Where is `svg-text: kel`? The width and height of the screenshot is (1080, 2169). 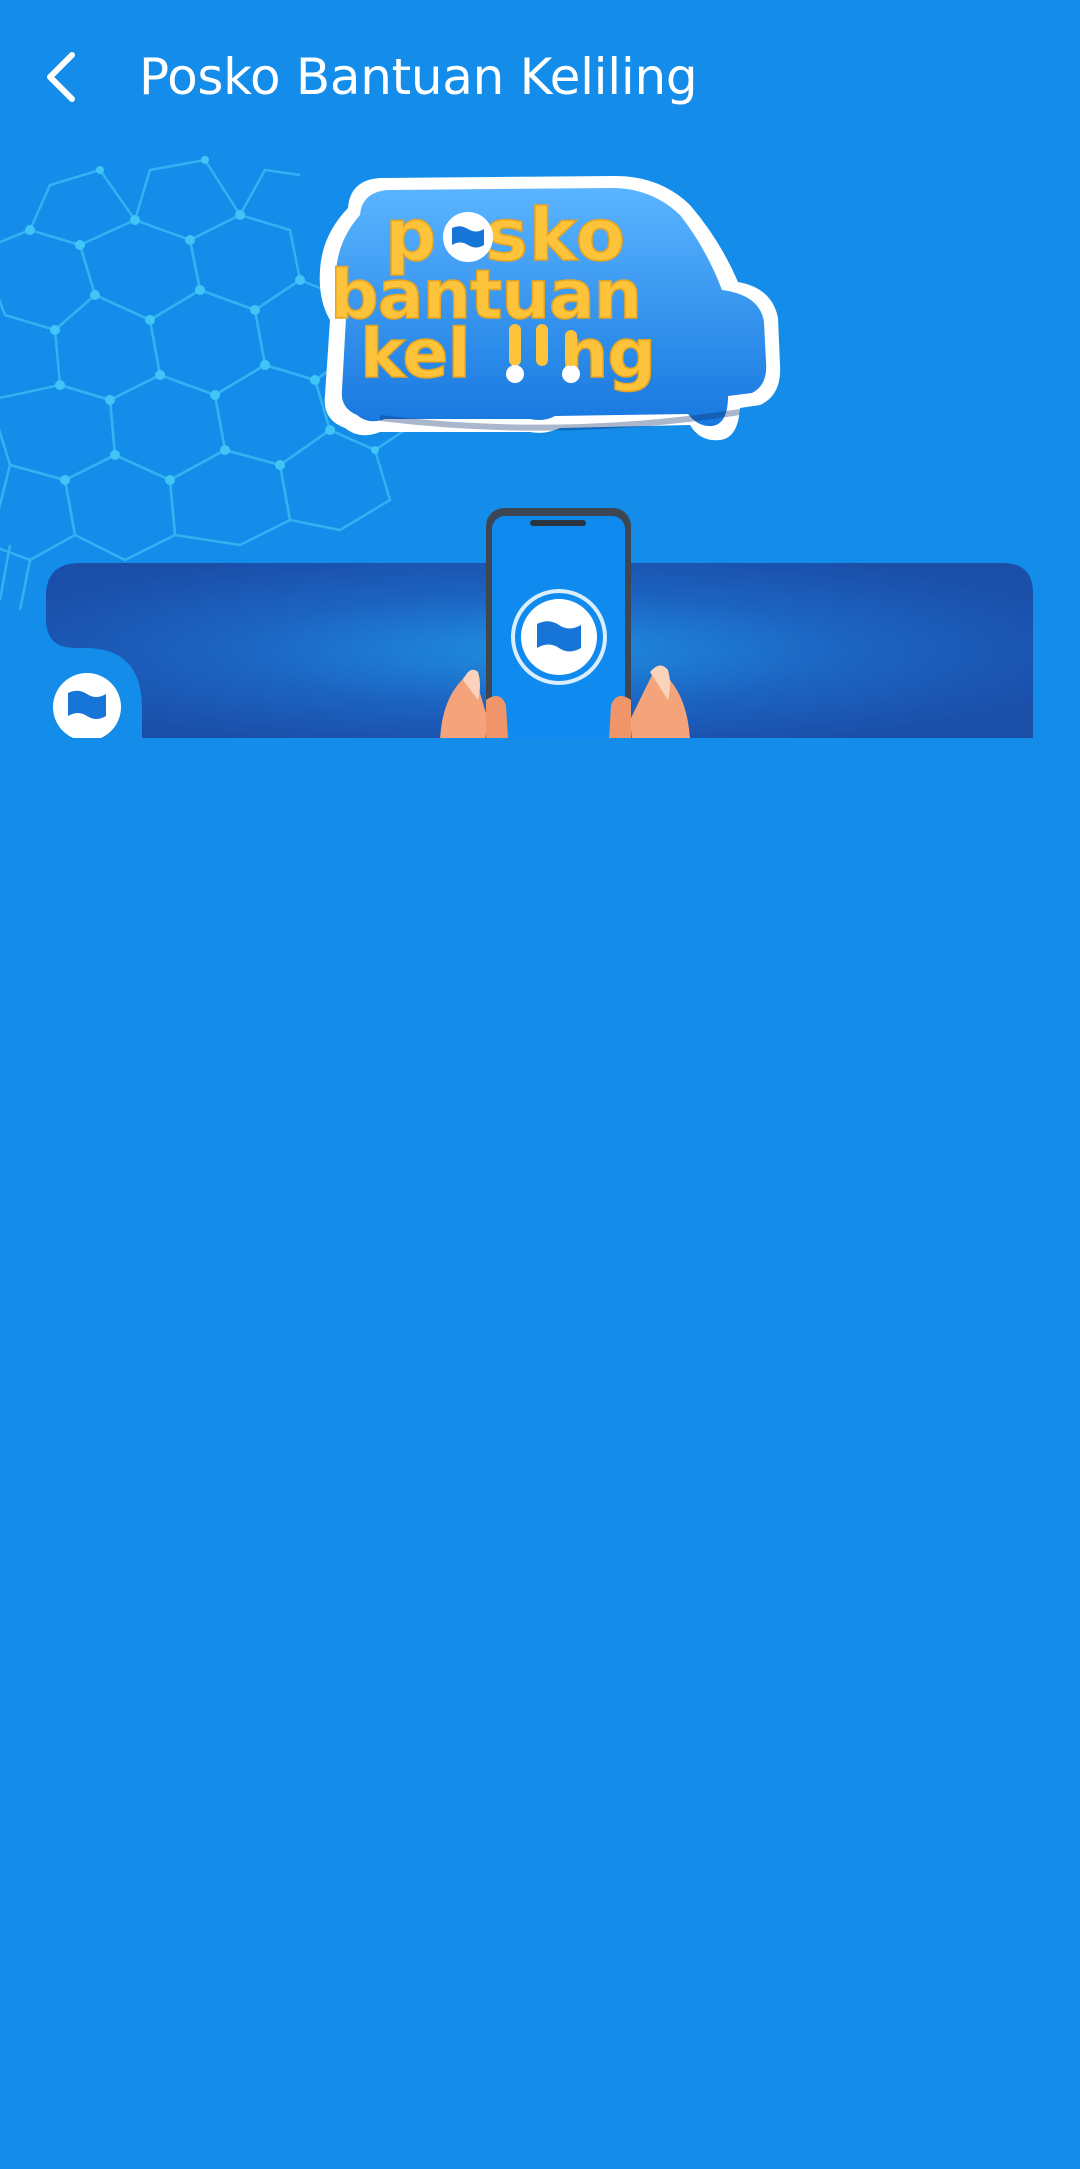
svg-text: kel is located at coordinates (415, 354).